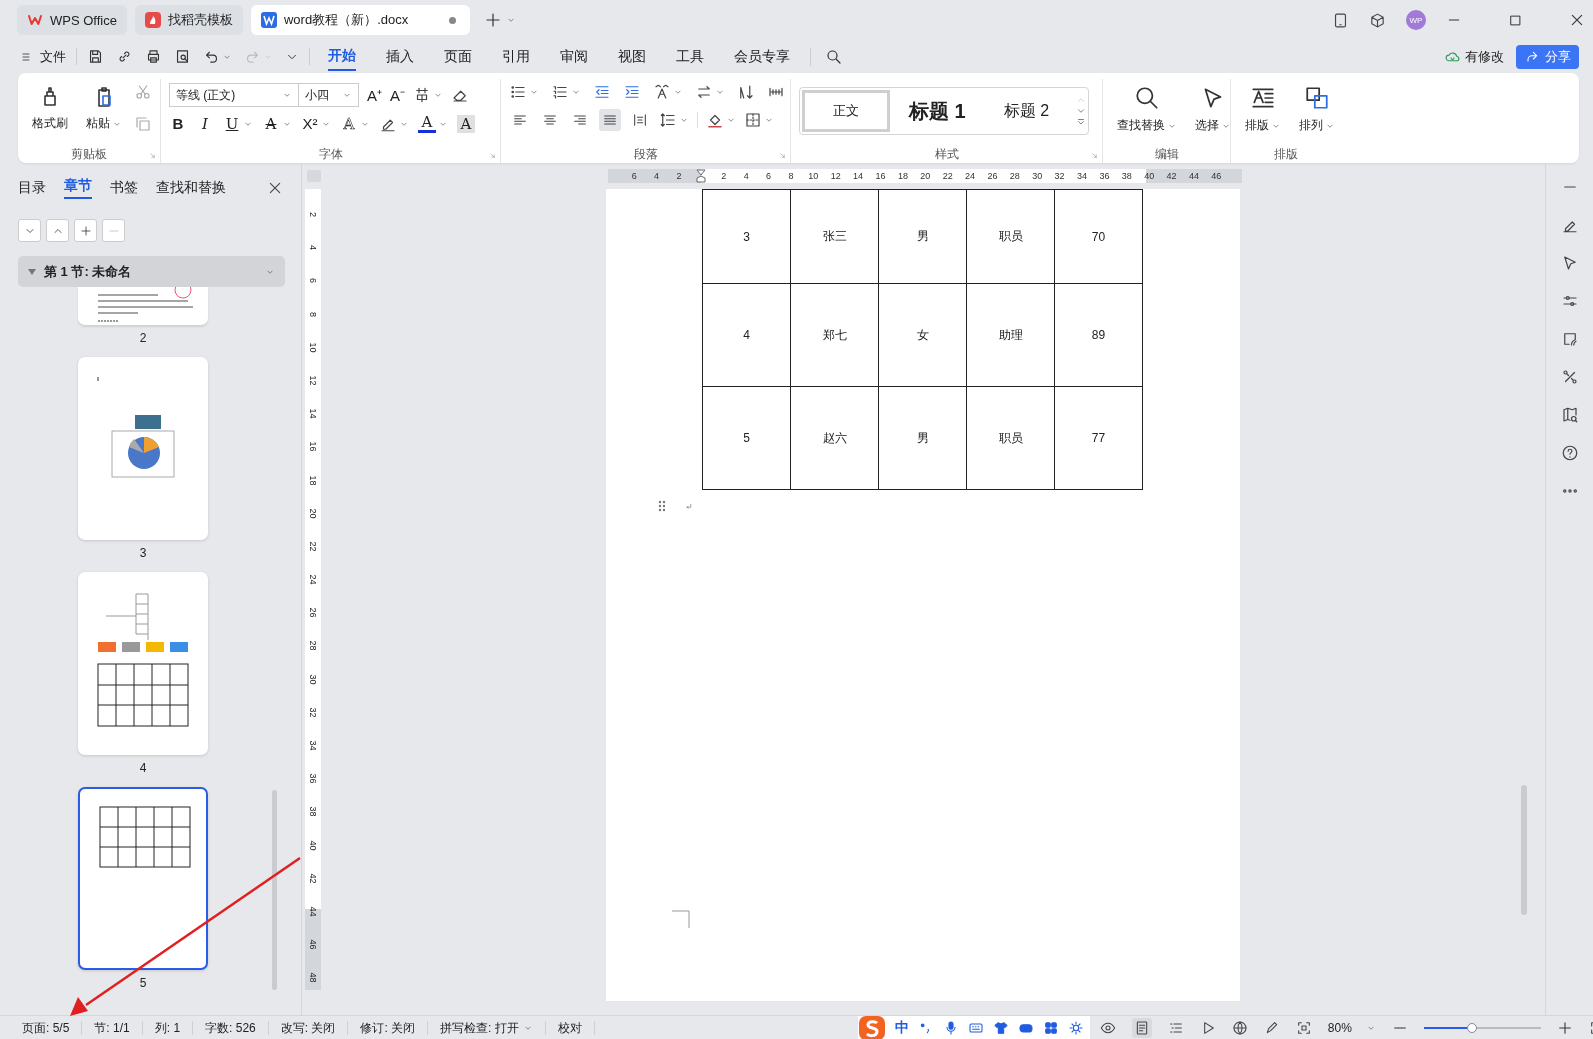 This screenshot has height=1039, width=1593. Describe the element at coordinates (238, 124) in the screenshot. I see `format-button: U` at that location.